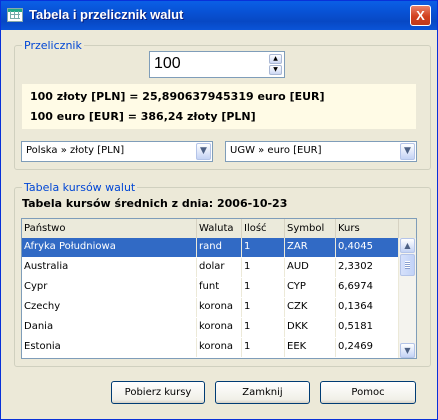  What do you see at coordinates (407, 245) in the screenshot?
I see `scroll-up-icon: ▲` at bounding box center [407, 245].